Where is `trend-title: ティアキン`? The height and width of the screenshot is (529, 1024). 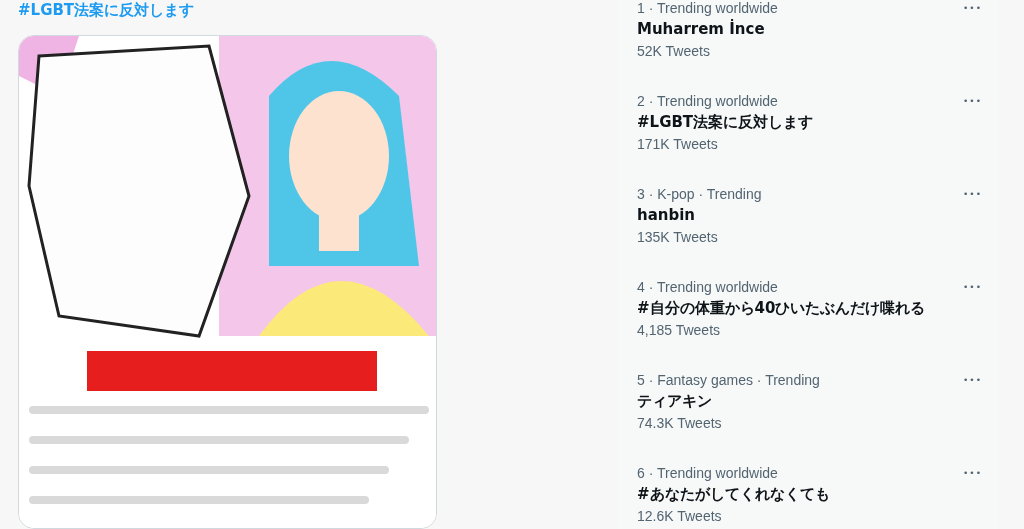 trend-title: ティアキン is located at coordinates (728, 401).